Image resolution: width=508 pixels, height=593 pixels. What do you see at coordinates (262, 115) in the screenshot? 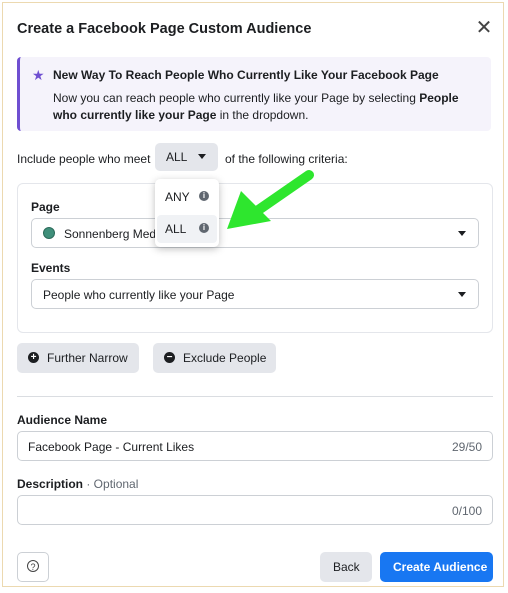
I see `notice-body-suffix: in the dropdown.` at bounding box center [262, 115].